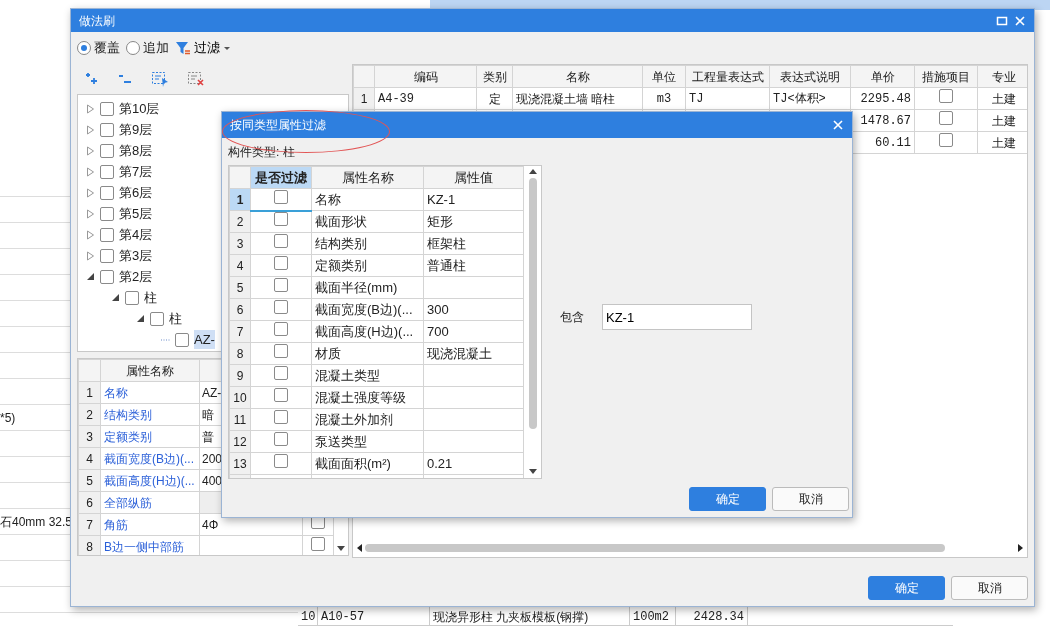  What do you see at coordinates (533, 172) in the screenshot?
I see `scroll-up-icon` at bounding box center [533, 172].